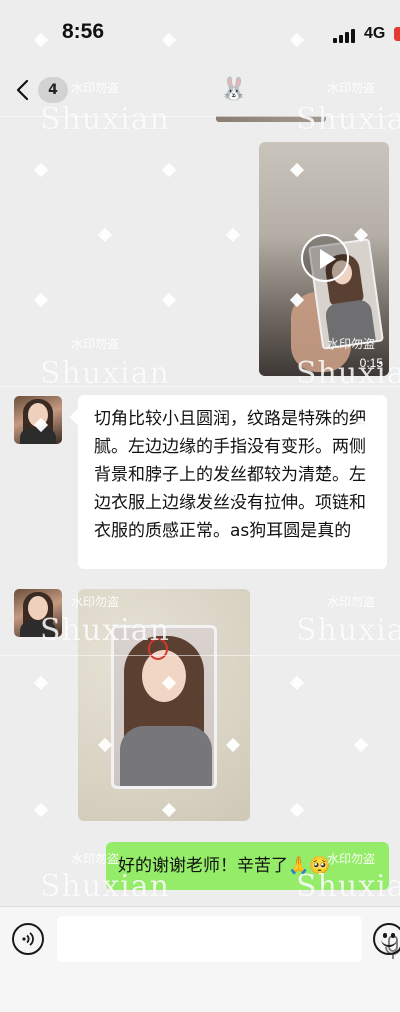  I want to click on status-bar: 8:56 4G, so click(200, 34).